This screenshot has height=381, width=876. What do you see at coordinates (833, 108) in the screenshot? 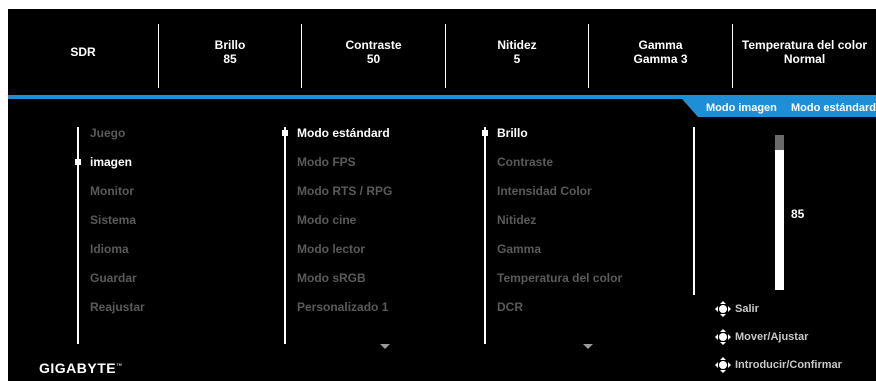
I see `mode-tab-value: Modo estándard` at bounding box center [833, 108].